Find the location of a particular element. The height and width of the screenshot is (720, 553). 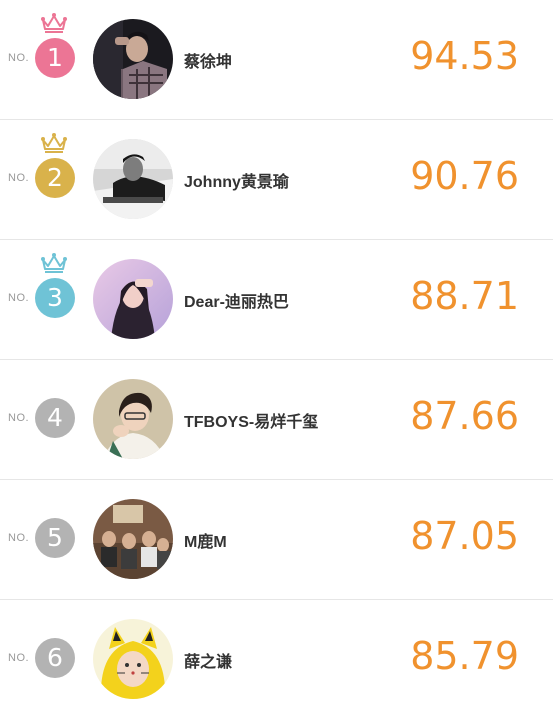

score-value: 87.05 is located at coordinates (464, 536).